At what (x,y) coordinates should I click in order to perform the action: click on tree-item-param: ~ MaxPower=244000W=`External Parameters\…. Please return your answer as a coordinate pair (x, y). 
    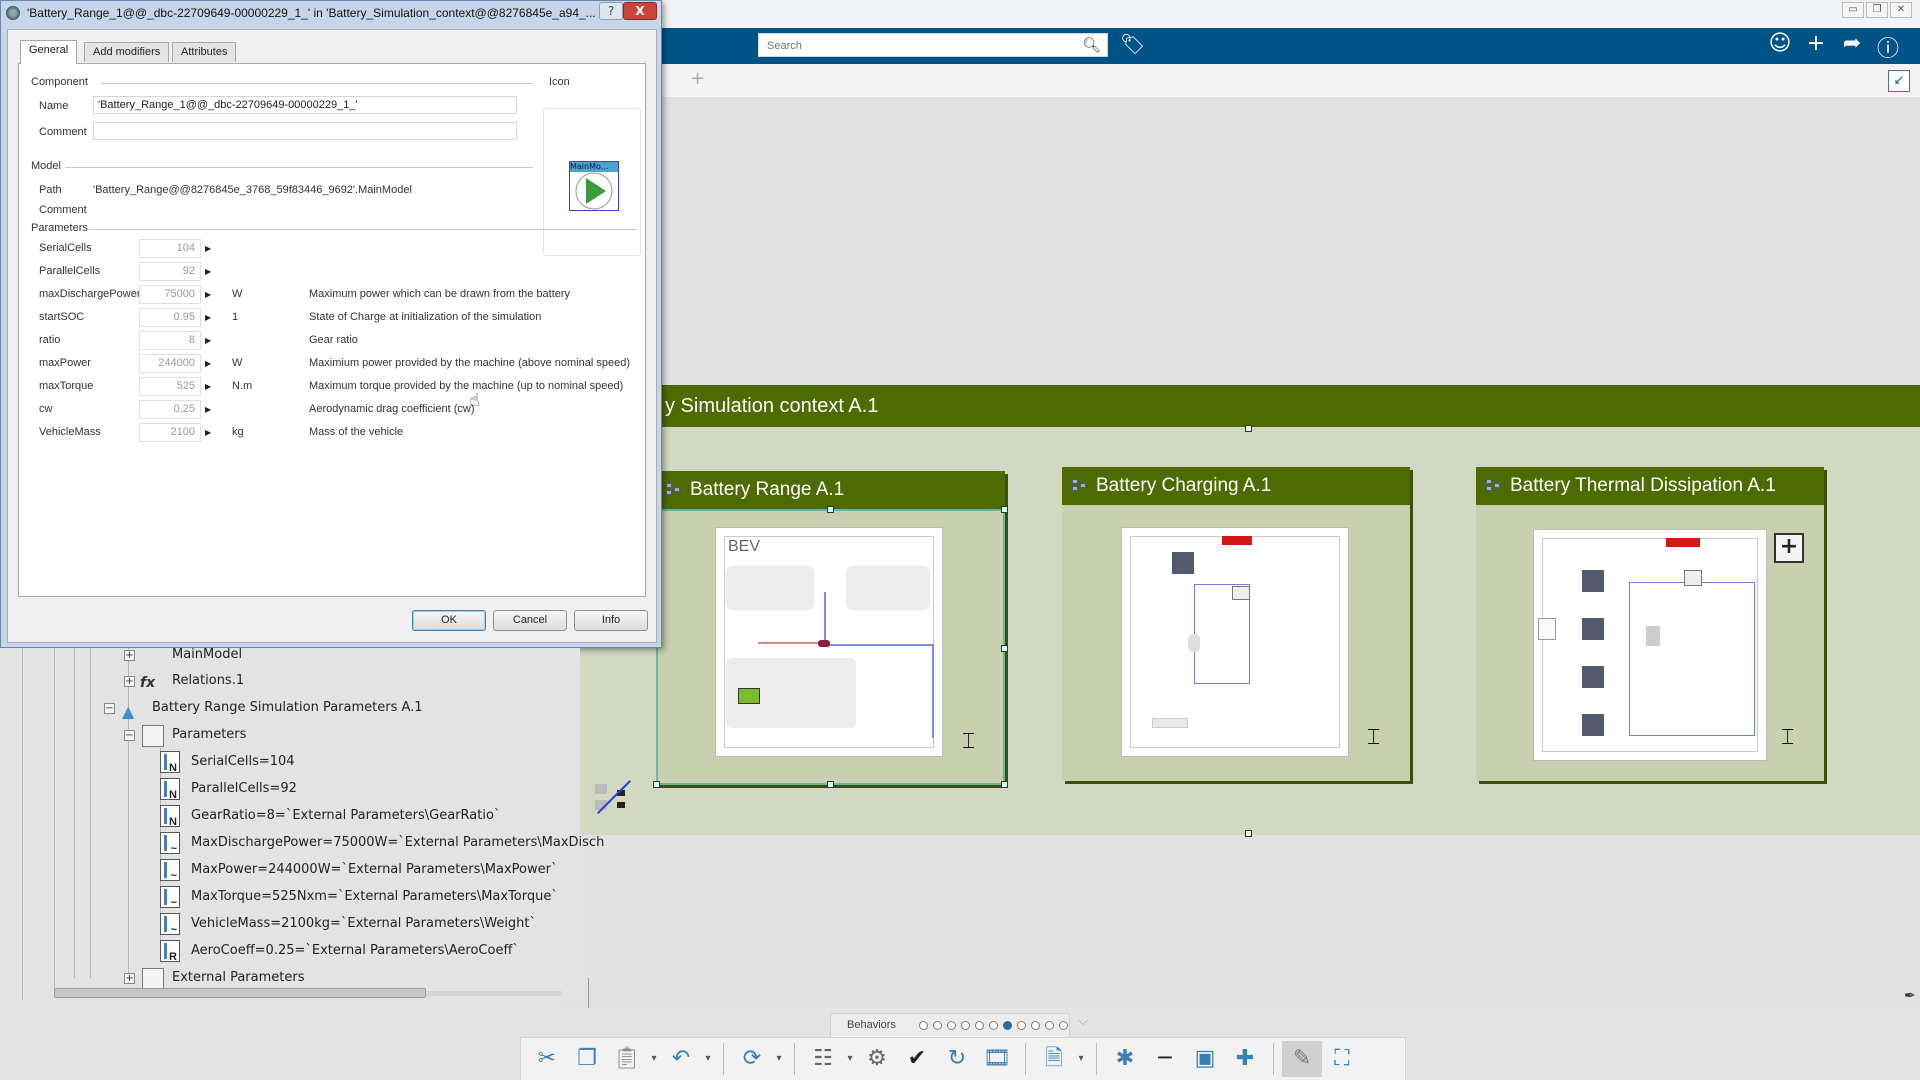
    Looking at the image, I should click on (358, 870).